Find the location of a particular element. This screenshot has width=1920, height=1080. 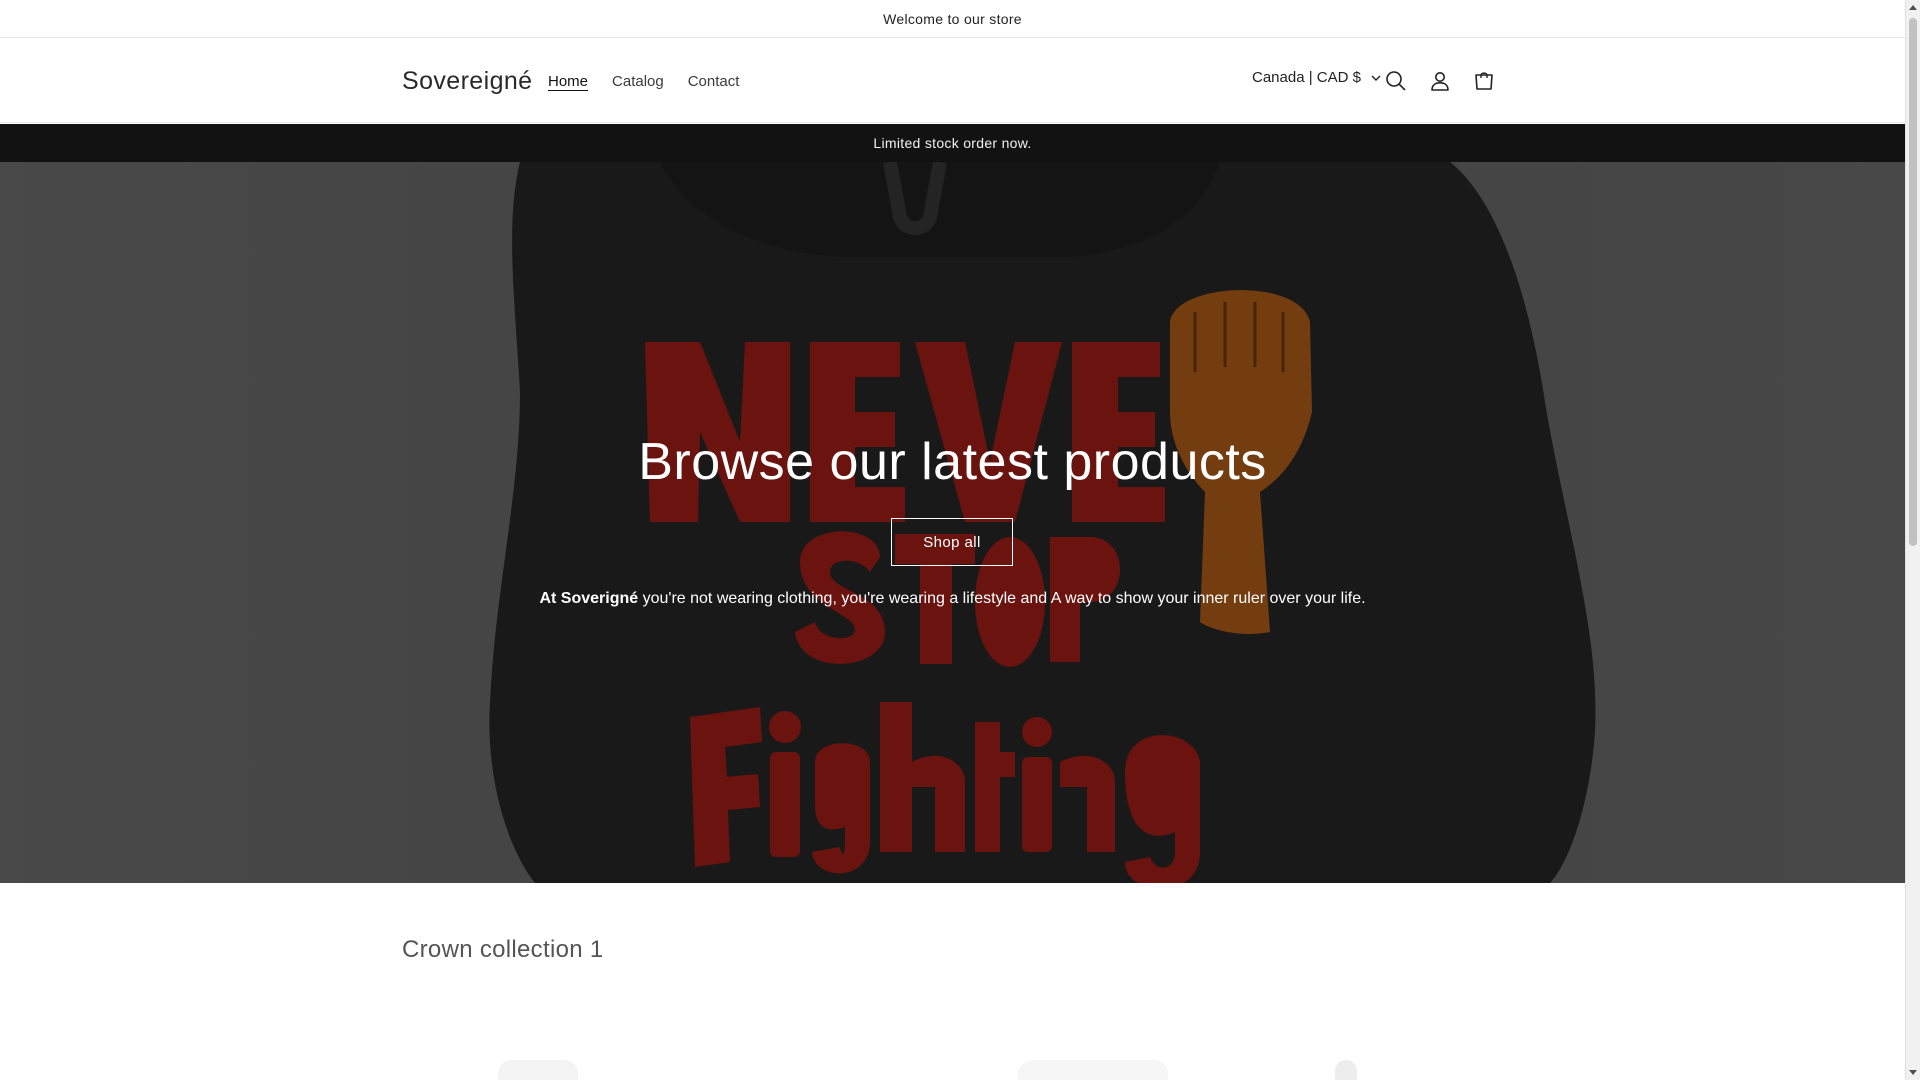

cart-icon is located at coordinates (1484, 81).